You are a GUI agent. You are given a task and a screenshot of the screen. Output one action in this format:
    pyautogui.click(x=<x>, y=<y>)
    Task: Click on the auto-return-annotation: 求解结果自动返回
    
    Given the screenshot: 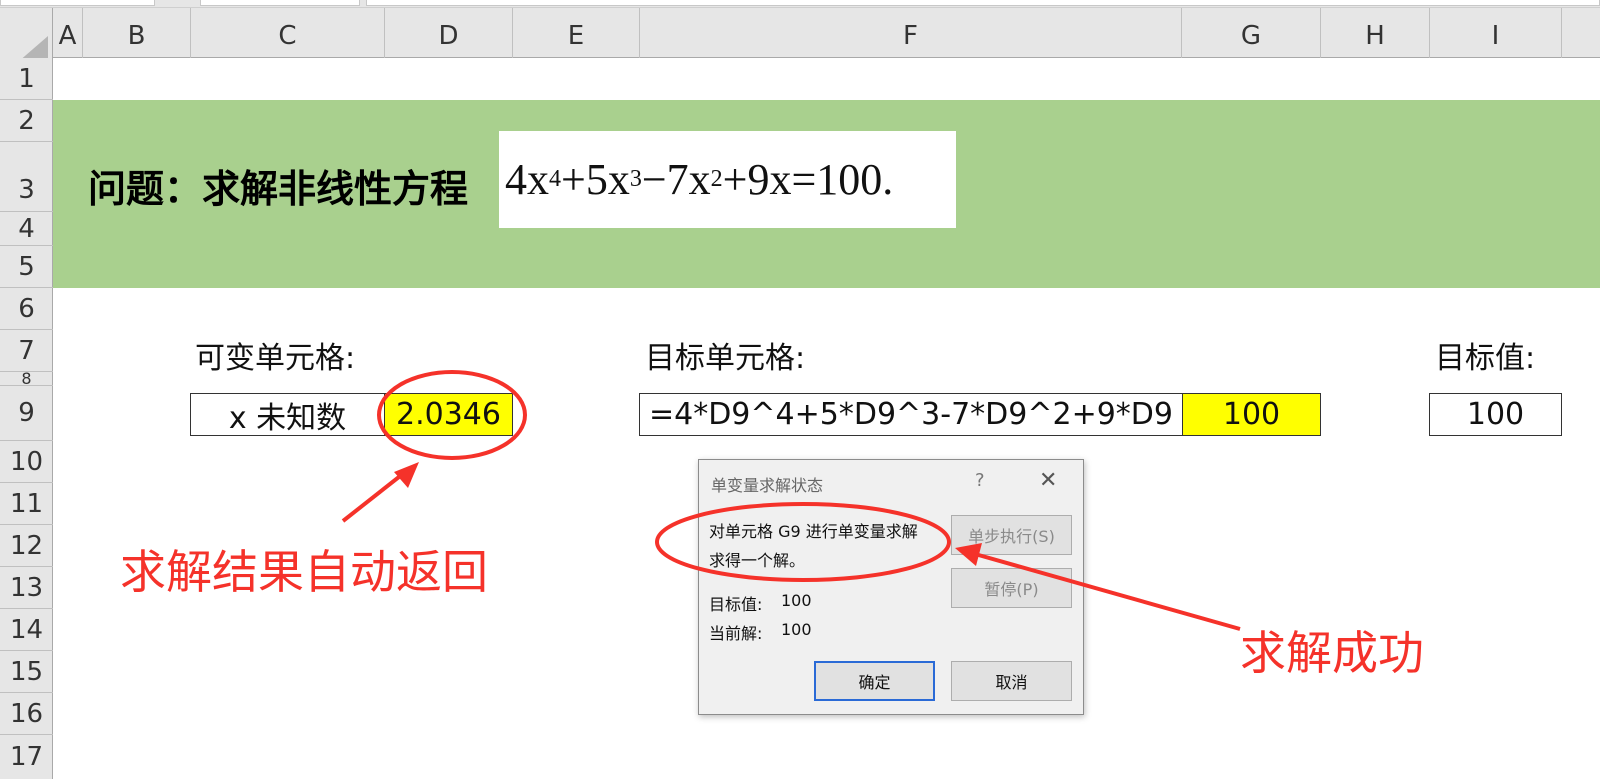 What is the action you would take?
    pyautogui.click(x=304, y=572)
    